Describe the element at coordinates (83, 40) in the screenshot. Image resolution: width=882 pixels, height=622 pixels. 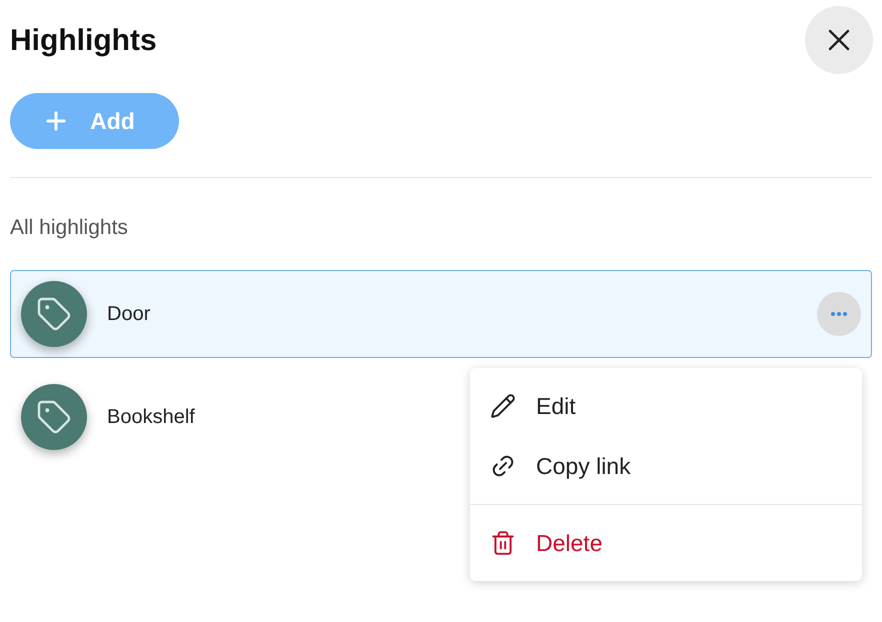
I see `panel-title: Highlights` at that location.